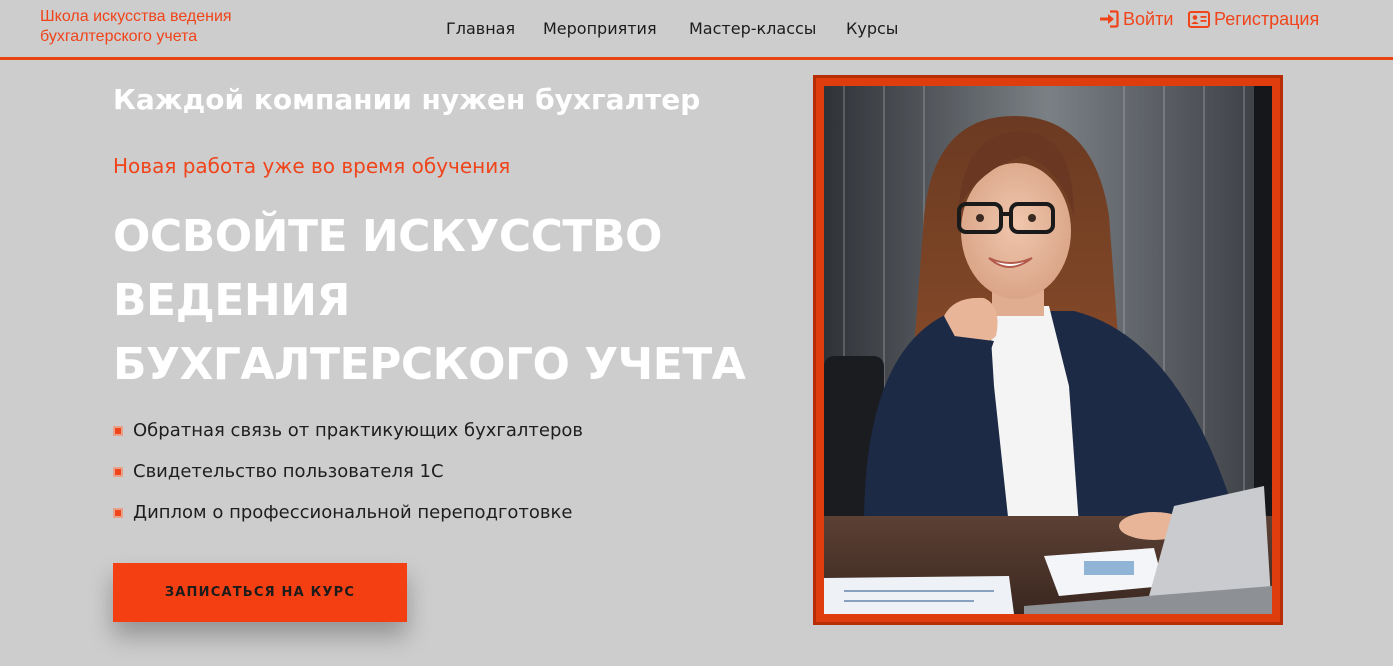  What do you see at coordinates (312, 166) in the screenshot?
I see `hero-subtitle: Новая работа уже во время обучения` at bounding box center [312, 166].